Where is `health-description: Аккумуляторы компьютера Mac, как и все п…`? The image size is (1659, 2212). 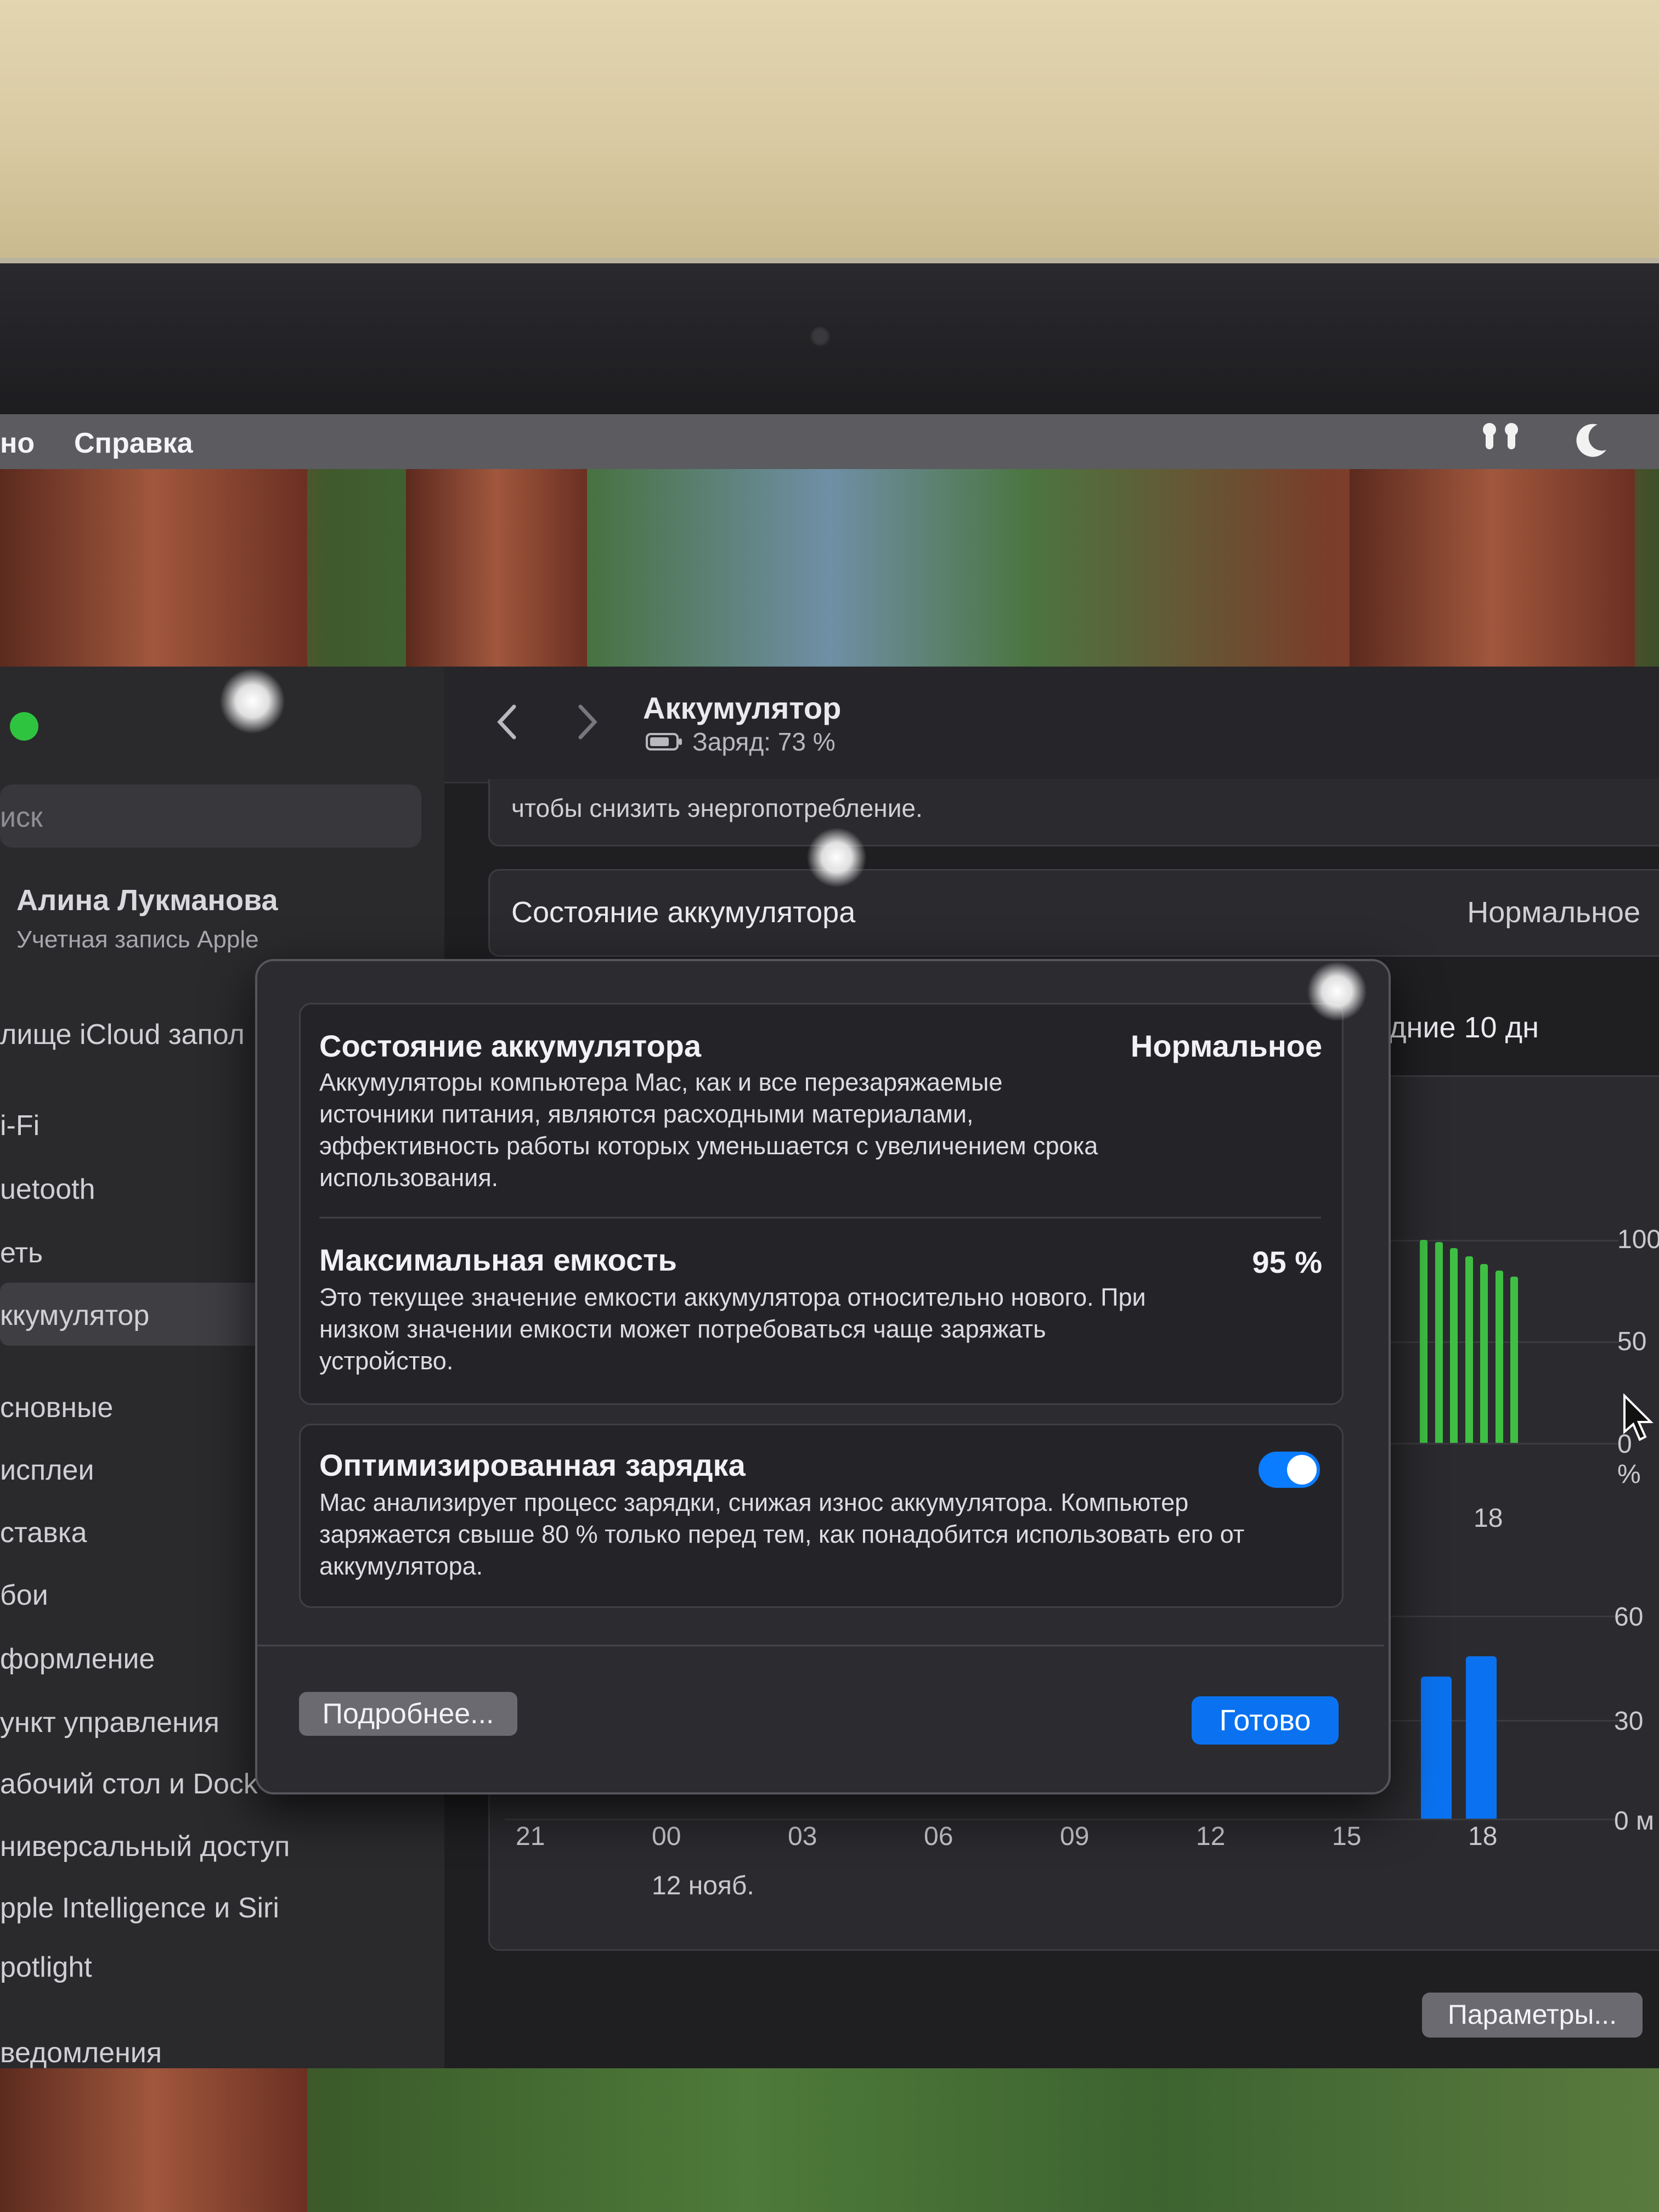
health-description: Аккумуляторы компьютера Mac, как и все п… is located at coordinates (708, 1130).